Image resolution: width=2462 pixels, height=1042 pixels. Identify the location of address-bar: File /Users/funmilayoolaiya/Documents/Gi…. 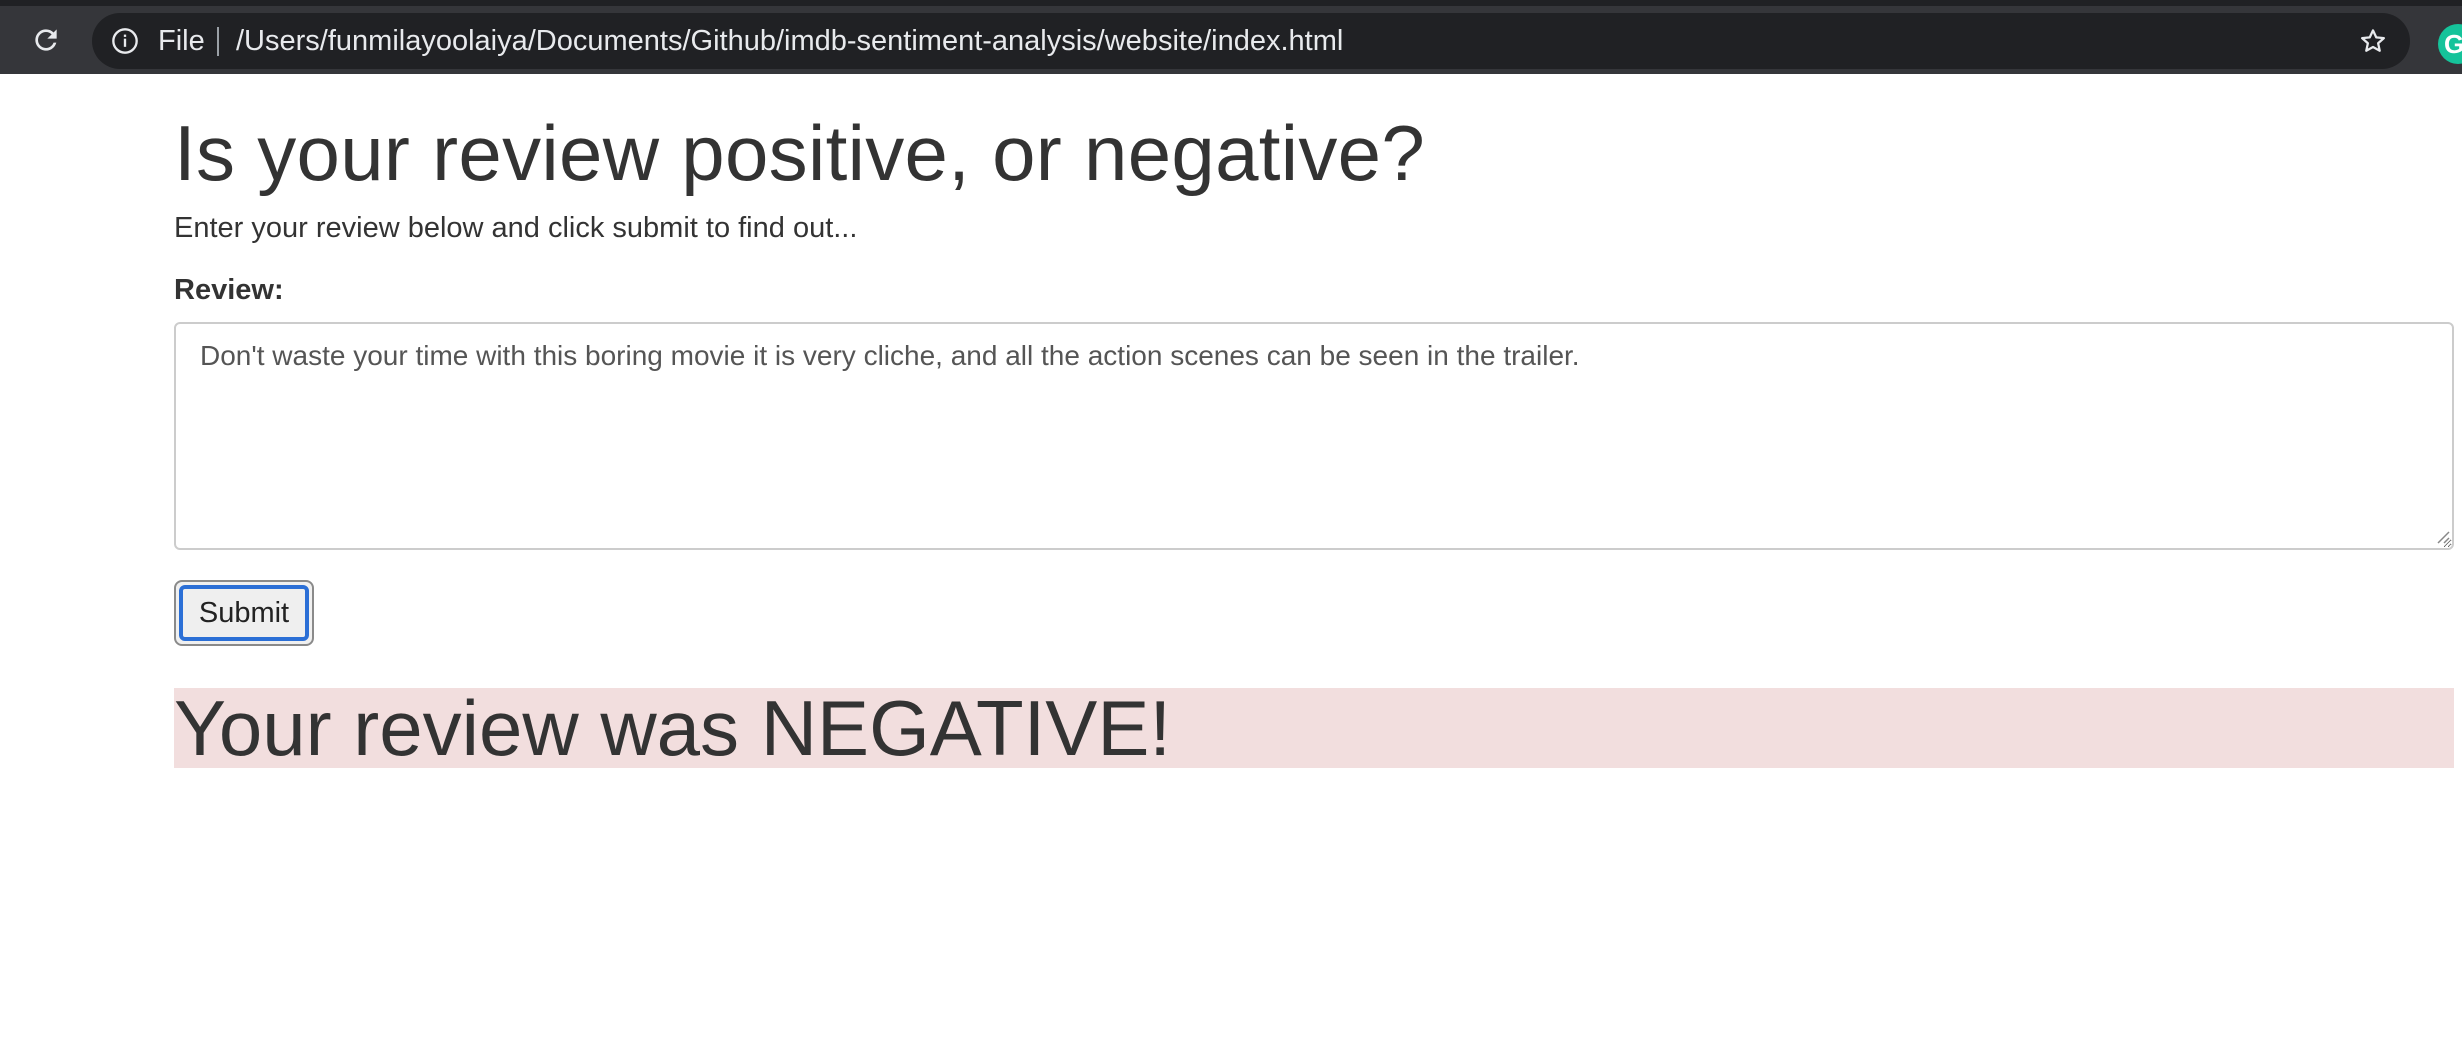
(1251, 41).